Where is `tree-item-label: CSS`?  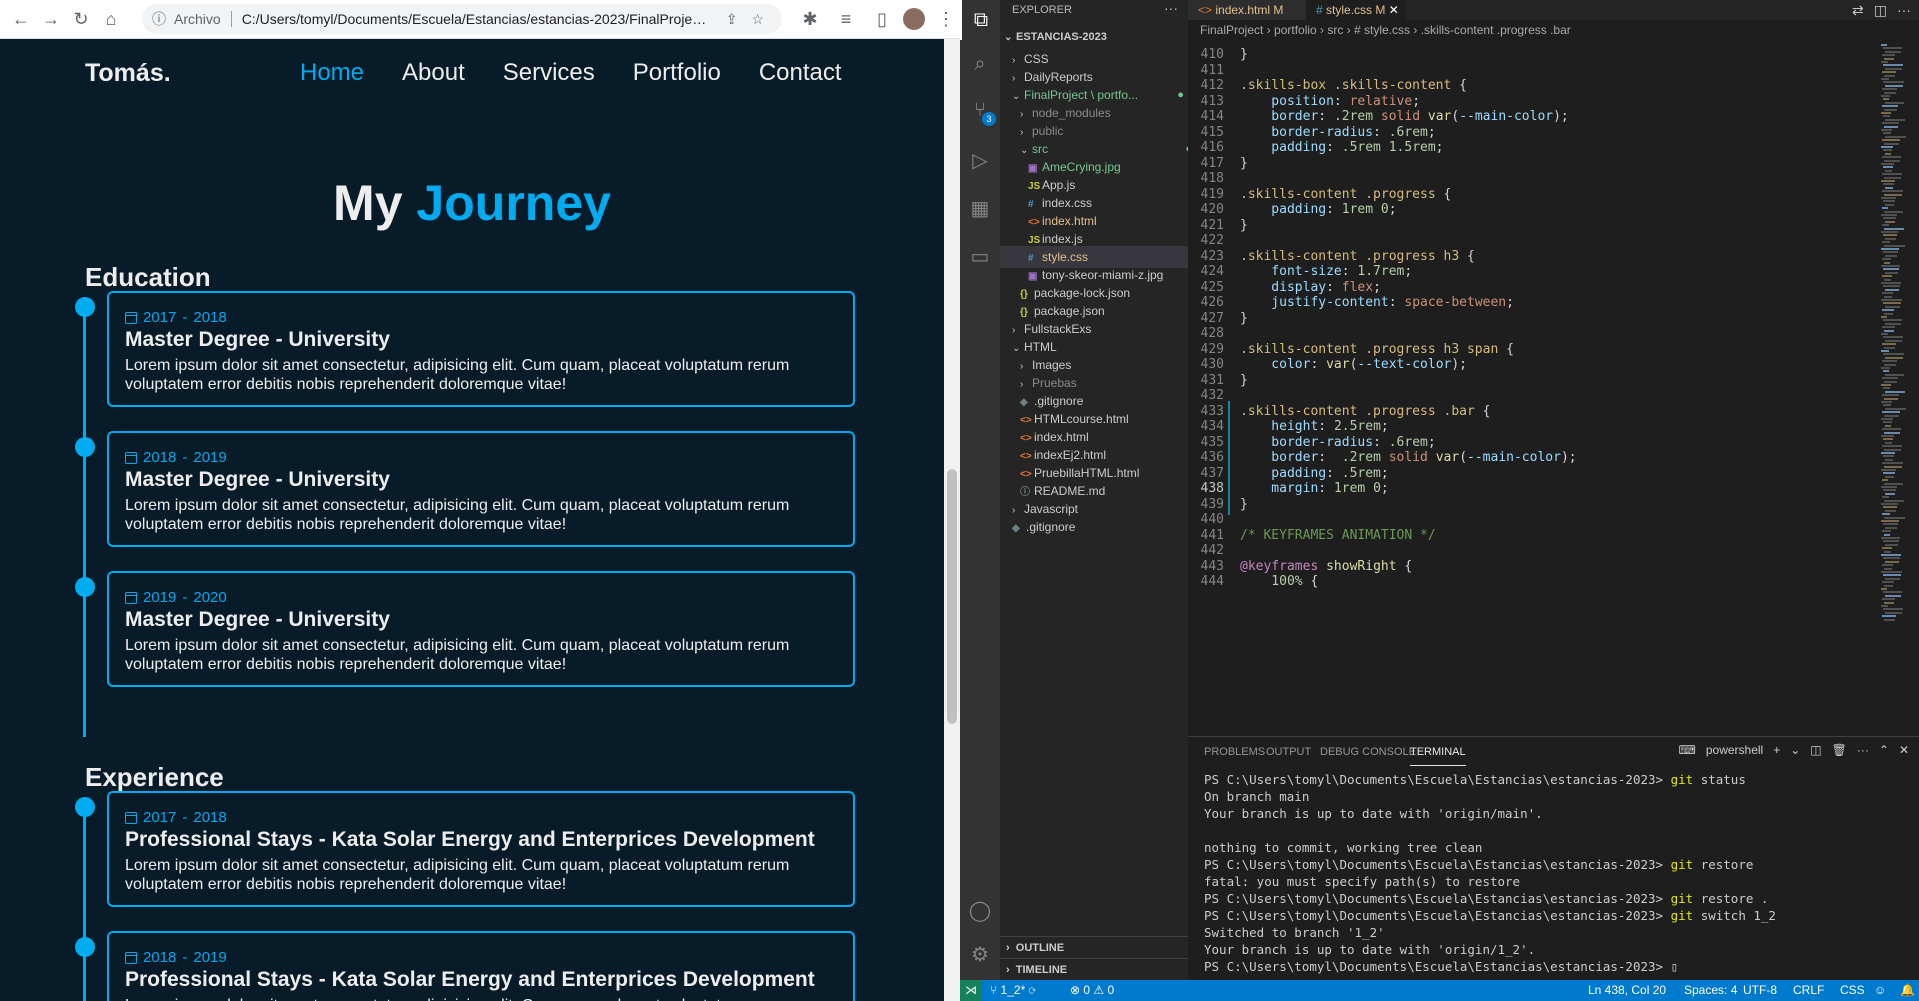
tree-item-label: CSS is located at coordinates (1036, 59).